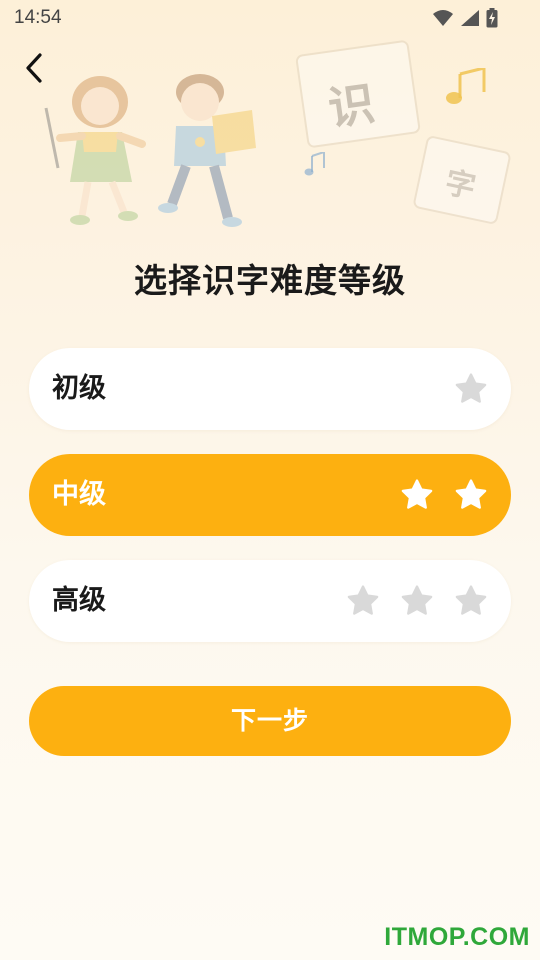  What do you see at coordinates (270, 601) in the screenshot?
I see `level-option-advanced: 高级` at bounding box center [270, 601].